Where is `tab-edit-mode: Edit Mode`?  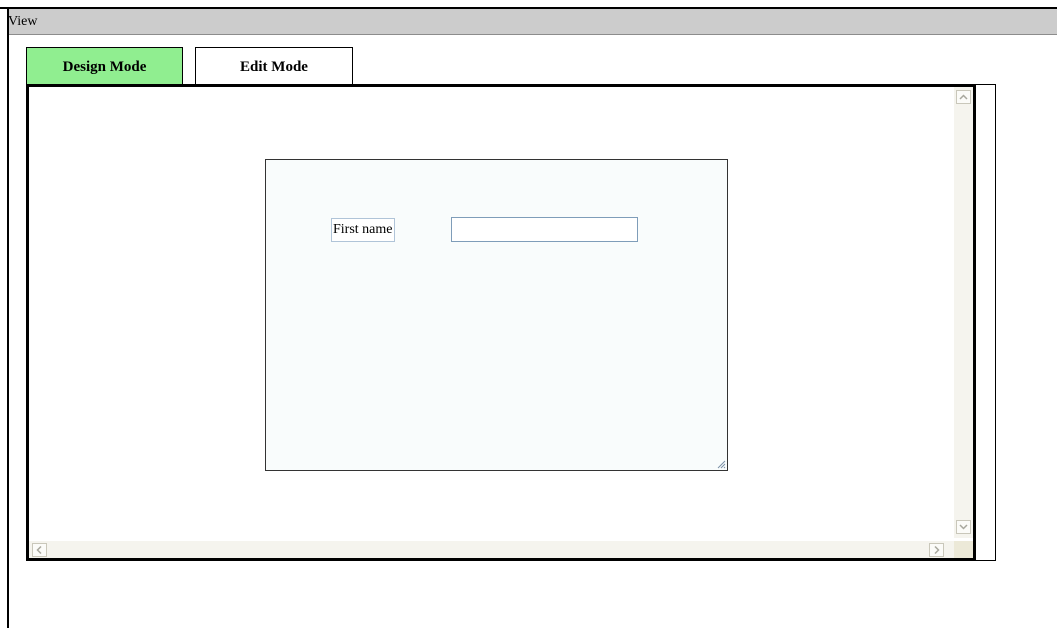
tab-edit-mode: Edit Mode is located at coordinates (274, 66).